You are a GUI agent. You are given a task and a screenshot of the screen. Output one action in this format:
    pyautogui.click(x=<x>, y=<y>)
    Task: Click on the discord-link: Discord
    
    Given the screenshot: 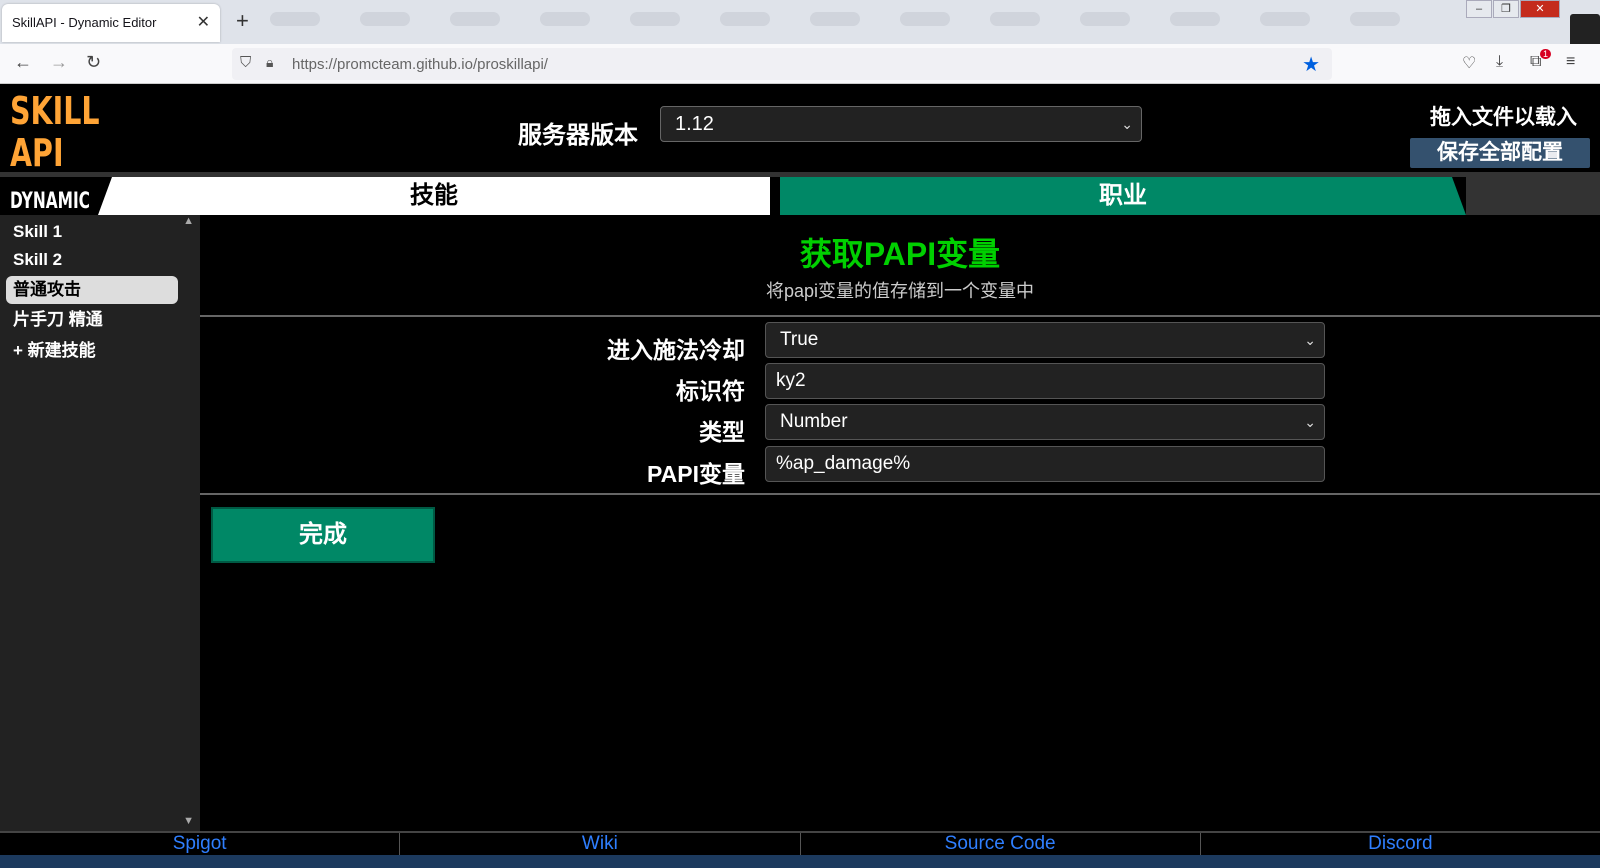 What is the action you would take?
    pyautogui.click(x=1400, y=844)
    